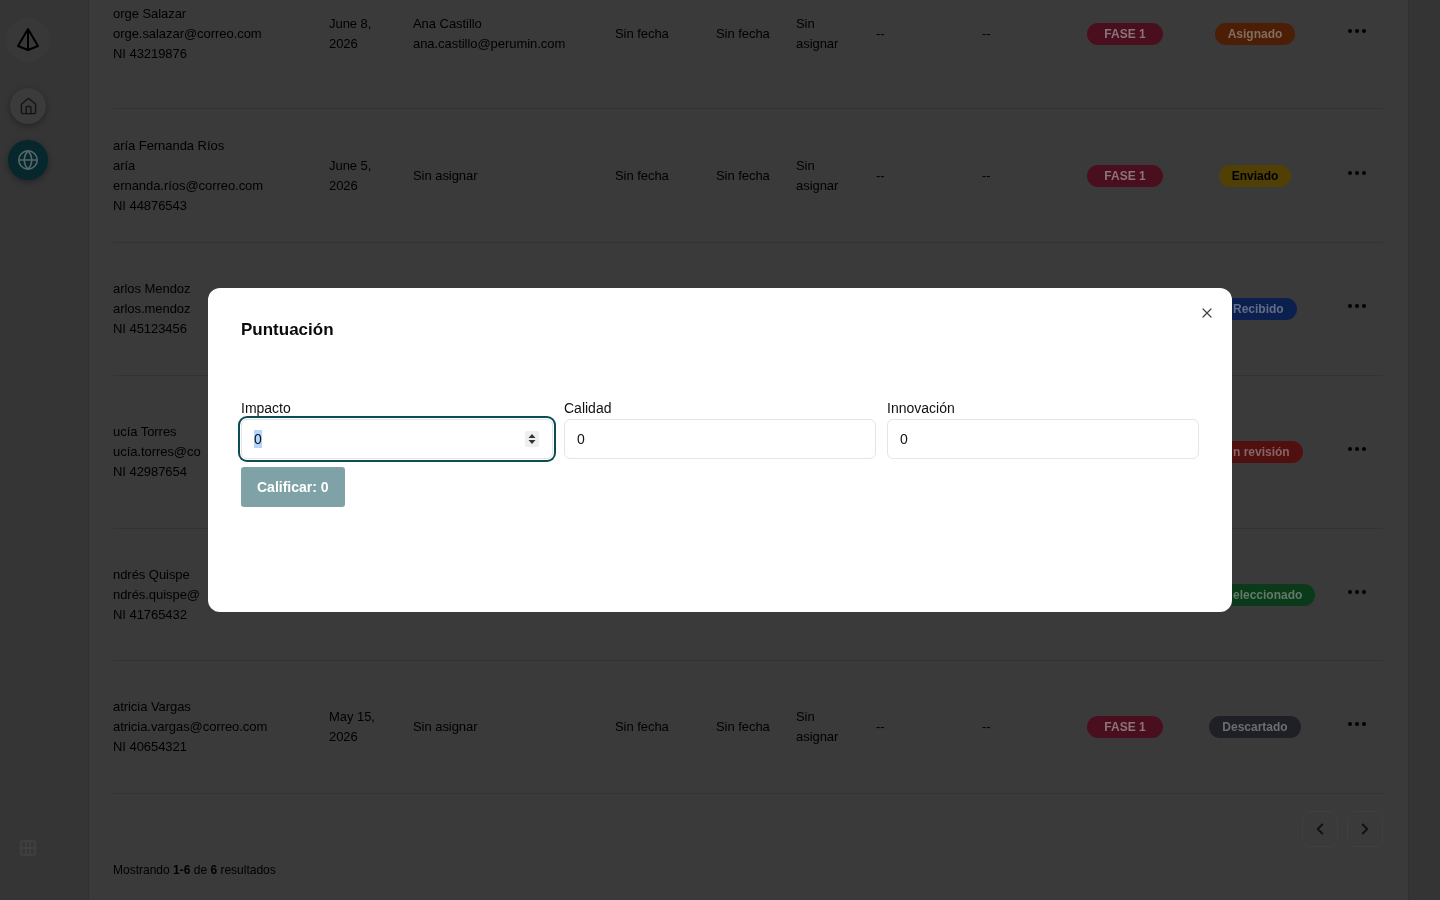 Image resolution: width=1440 pixels, height=900 pixels. Describe the element at coordinates (150, 614) in the screenshot. I see `cell-text: NI 41765432` at that location.